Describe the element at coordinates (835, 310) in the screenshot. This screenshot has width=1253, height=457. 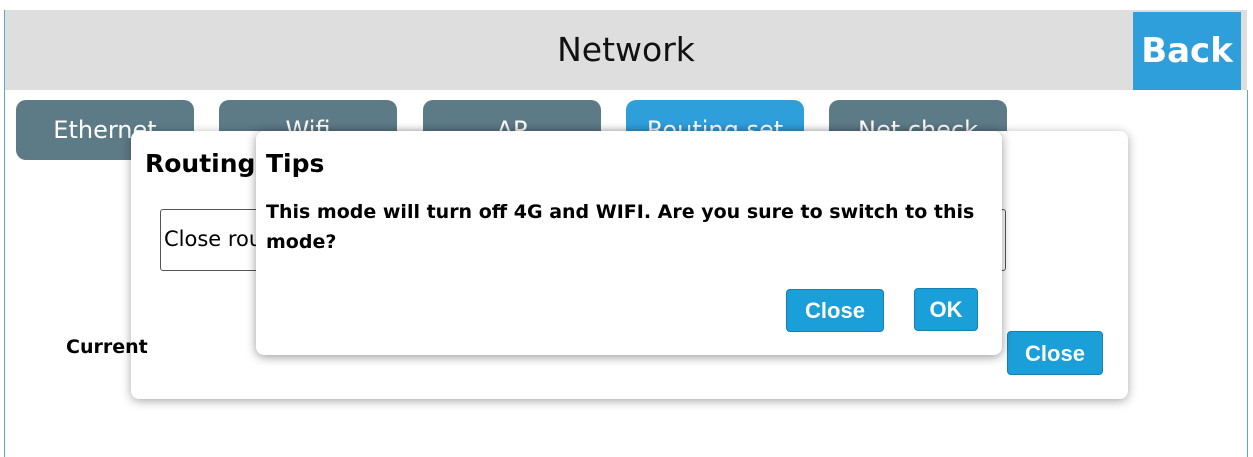
I see `tips-close-button: Close` at that location.